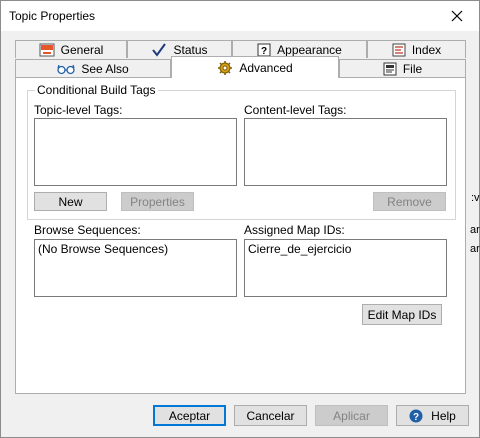  What do you see at coordinates (47, 49) in the screenshot?
I see `general-icon` at bounding box center [47, 49].